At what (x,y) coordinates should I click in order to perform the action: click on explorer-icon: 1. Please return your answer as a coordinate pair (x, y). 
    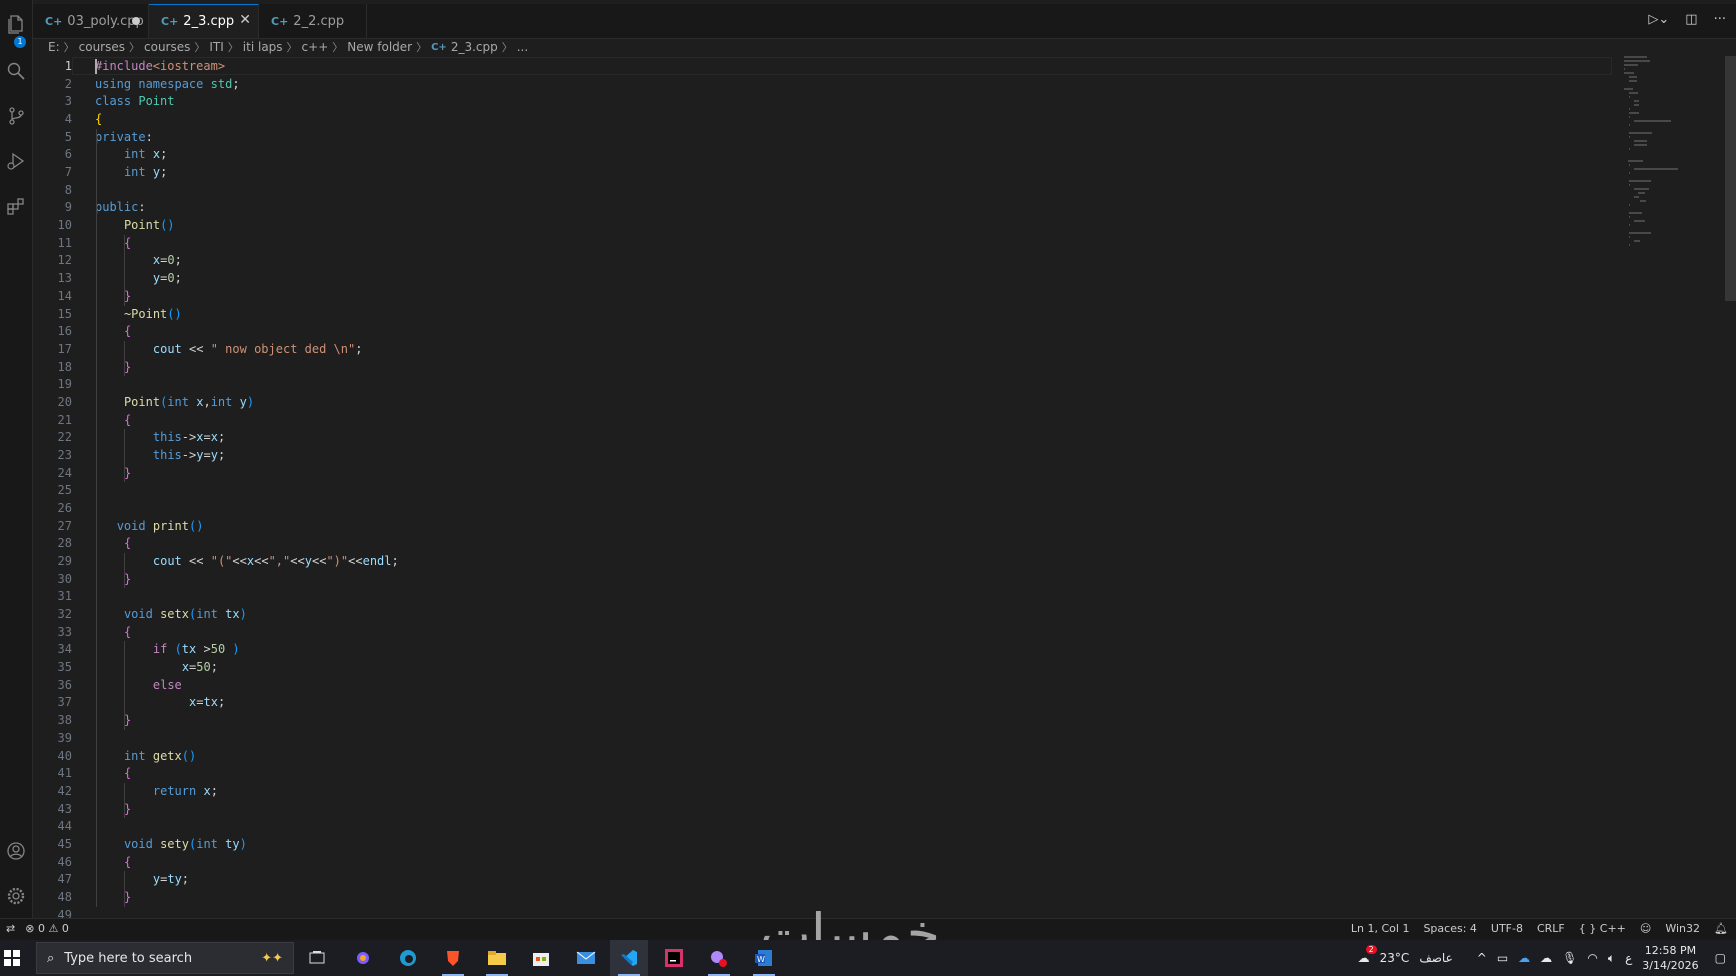
    Looking at the image, I should click on (16, 28).